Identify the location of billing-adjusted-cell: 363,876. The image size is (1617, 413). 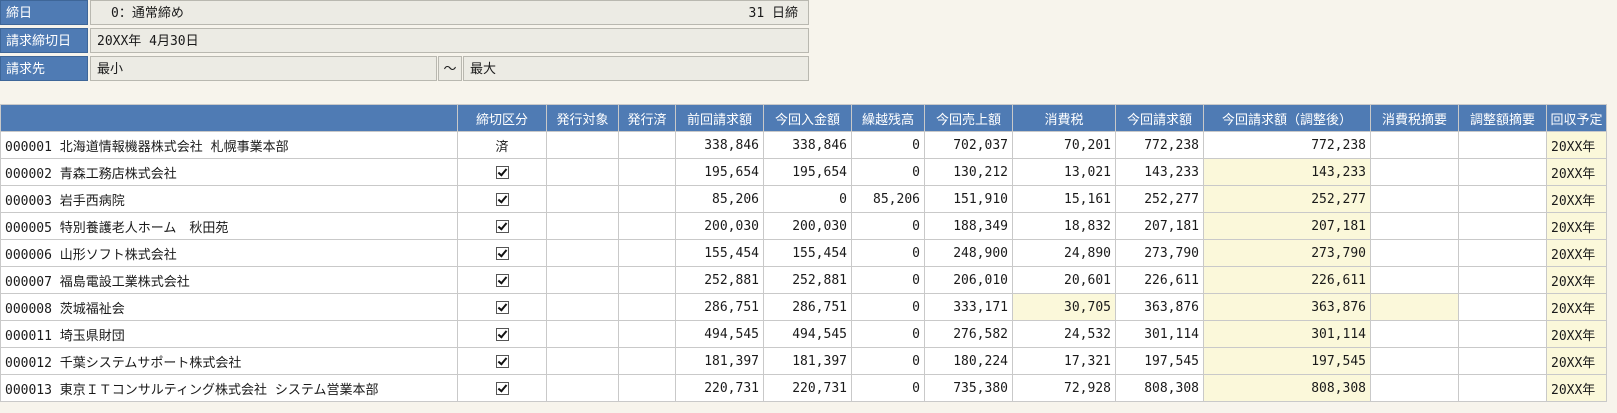
(1287, 307).